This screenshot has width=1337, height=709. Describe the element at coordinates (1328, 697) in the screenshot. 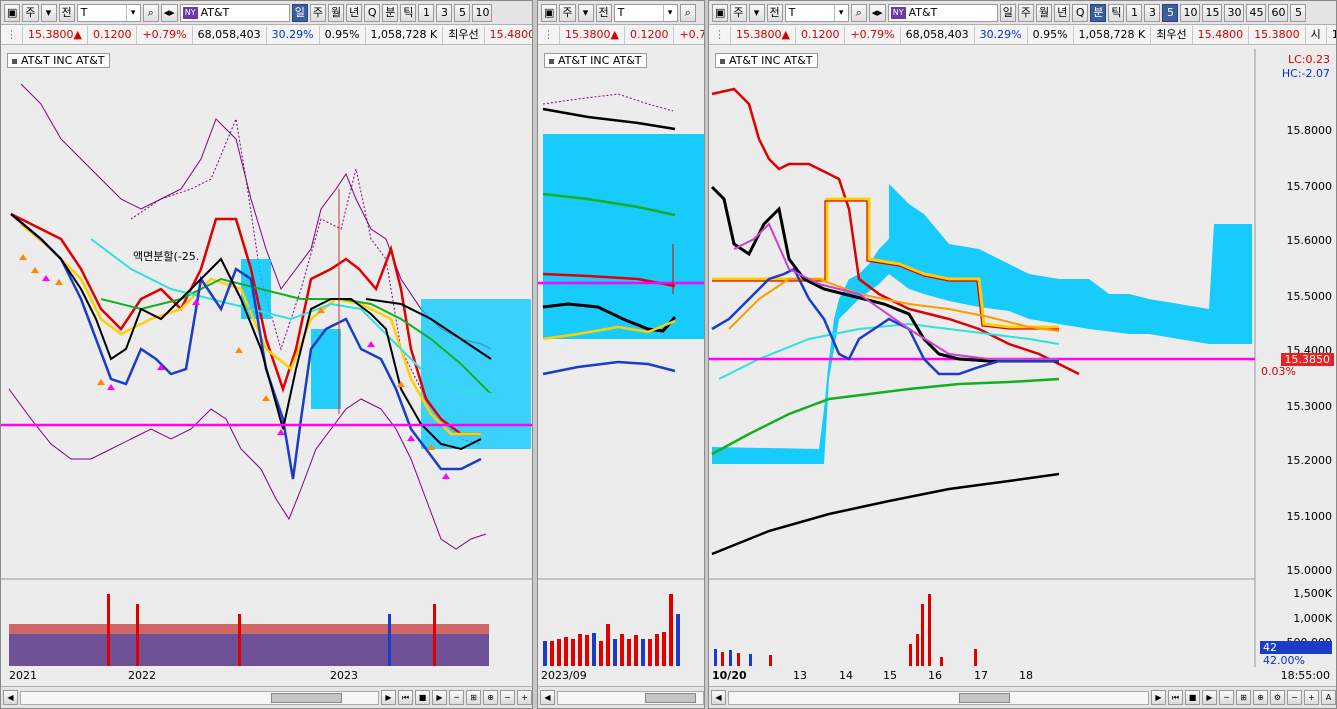

I see `text-tool-icon: A` at that location.